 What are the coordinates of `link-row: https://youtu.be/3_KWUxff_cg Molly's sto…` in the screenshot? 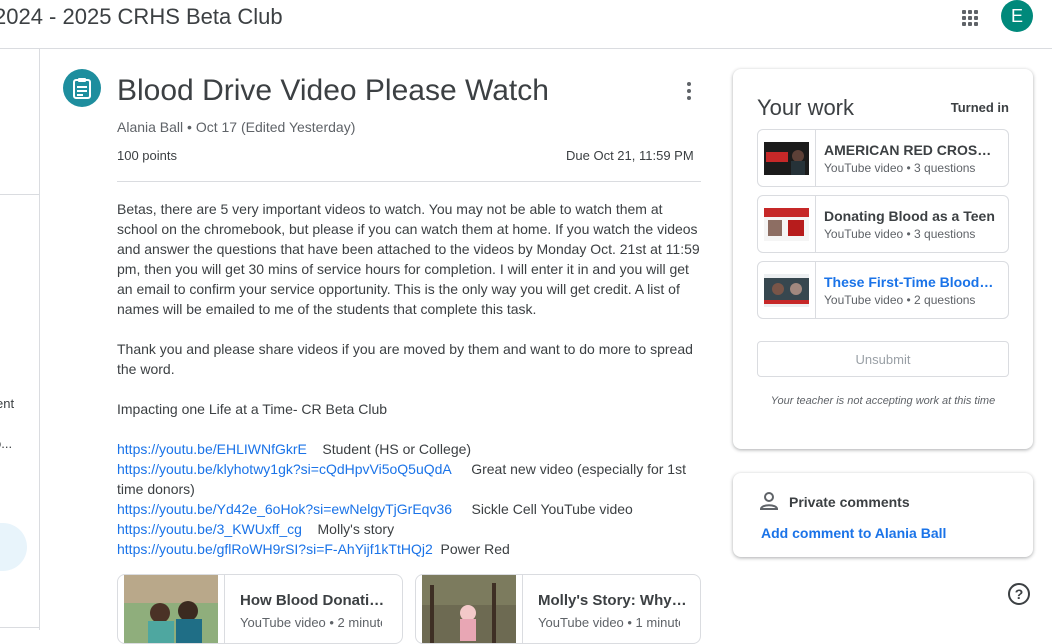 It's located at (409, 529).